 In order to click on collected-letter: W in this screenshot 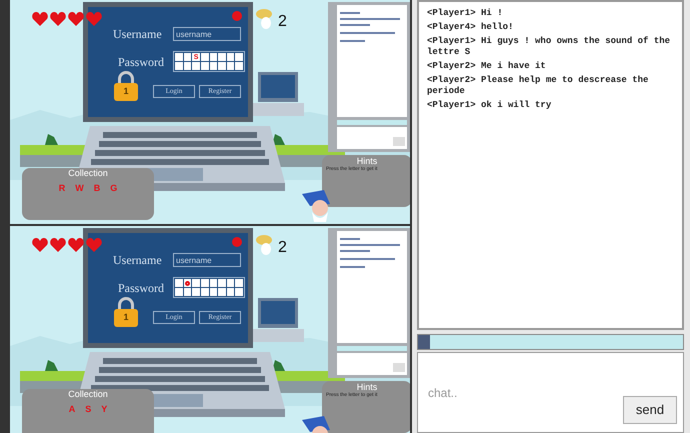, I will do `click(79, 188)`.